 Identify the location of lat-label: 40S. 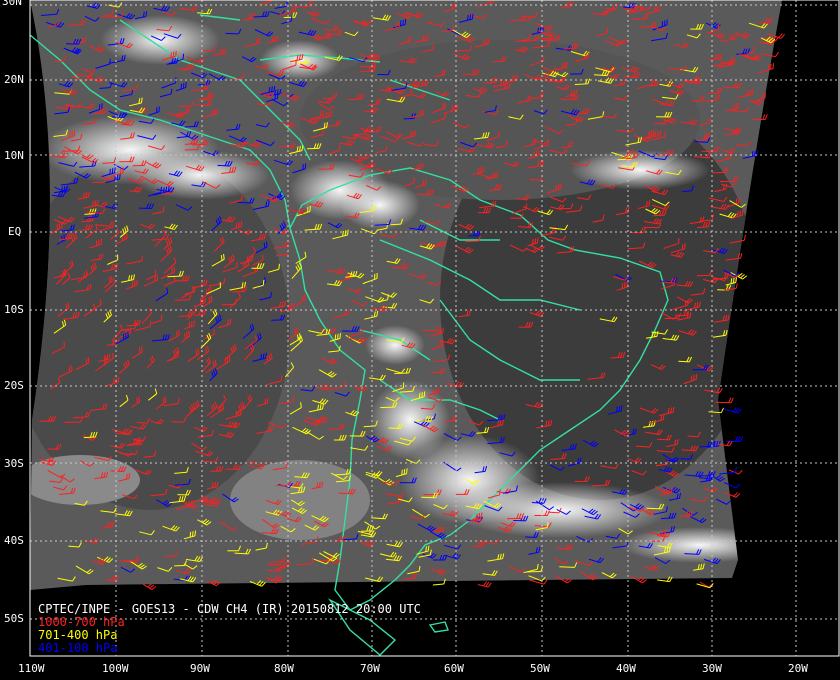
(14, 540).